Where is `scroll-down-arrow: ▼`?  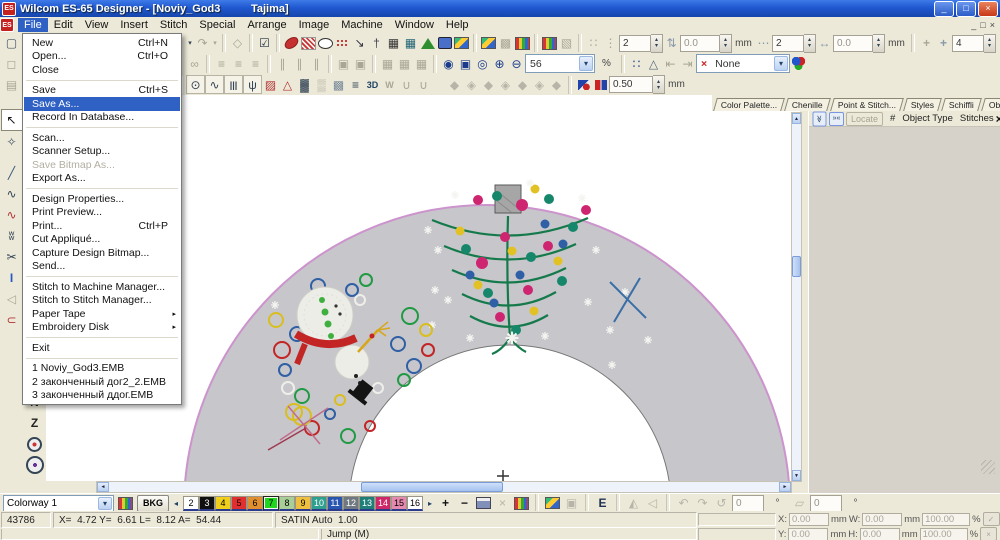
scroll-down-arrow: ▼ is located at coordinates (796, 475).